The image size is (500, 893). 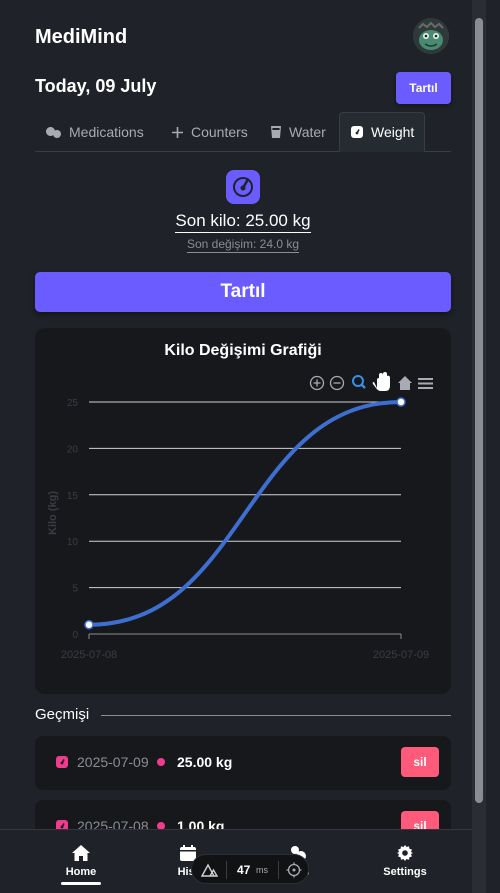 What do you see at coordinates (431, 36) in the screenshot?
I see `avatar` at bounding box center [431, 36].